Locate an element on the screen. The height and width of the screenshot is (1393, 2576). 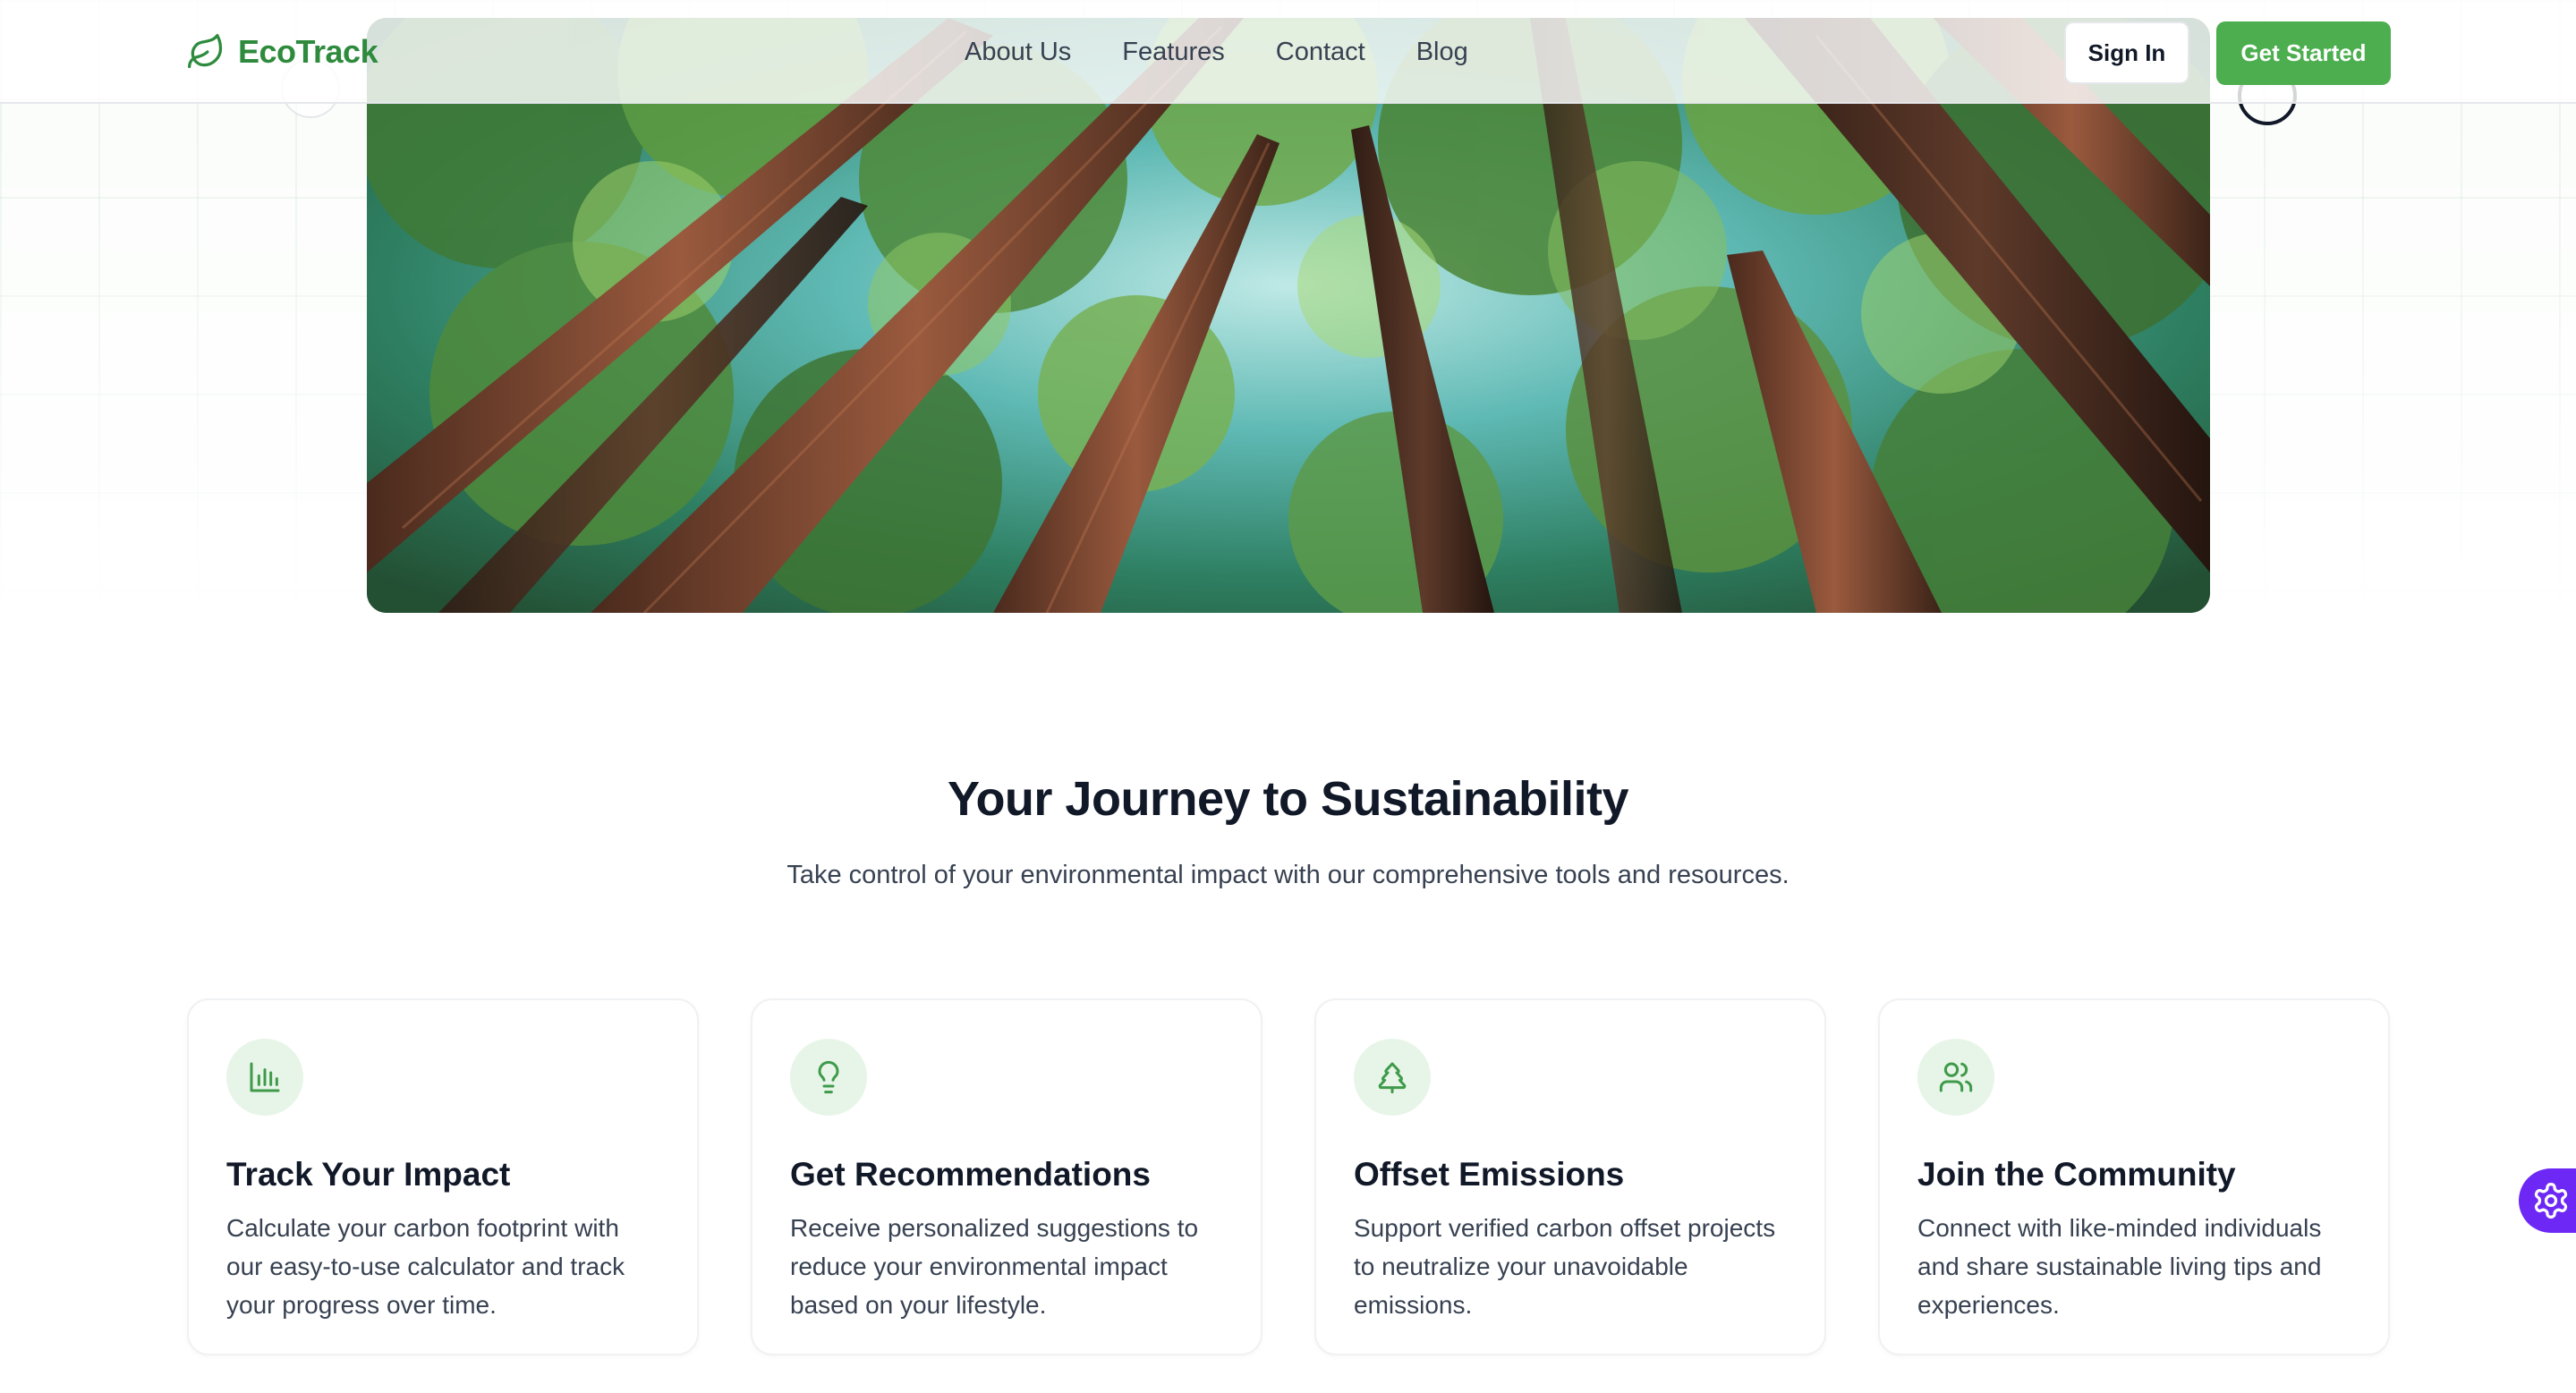
main-nav: About Us Features Contact Blog is located at coordinates (1216, 52).